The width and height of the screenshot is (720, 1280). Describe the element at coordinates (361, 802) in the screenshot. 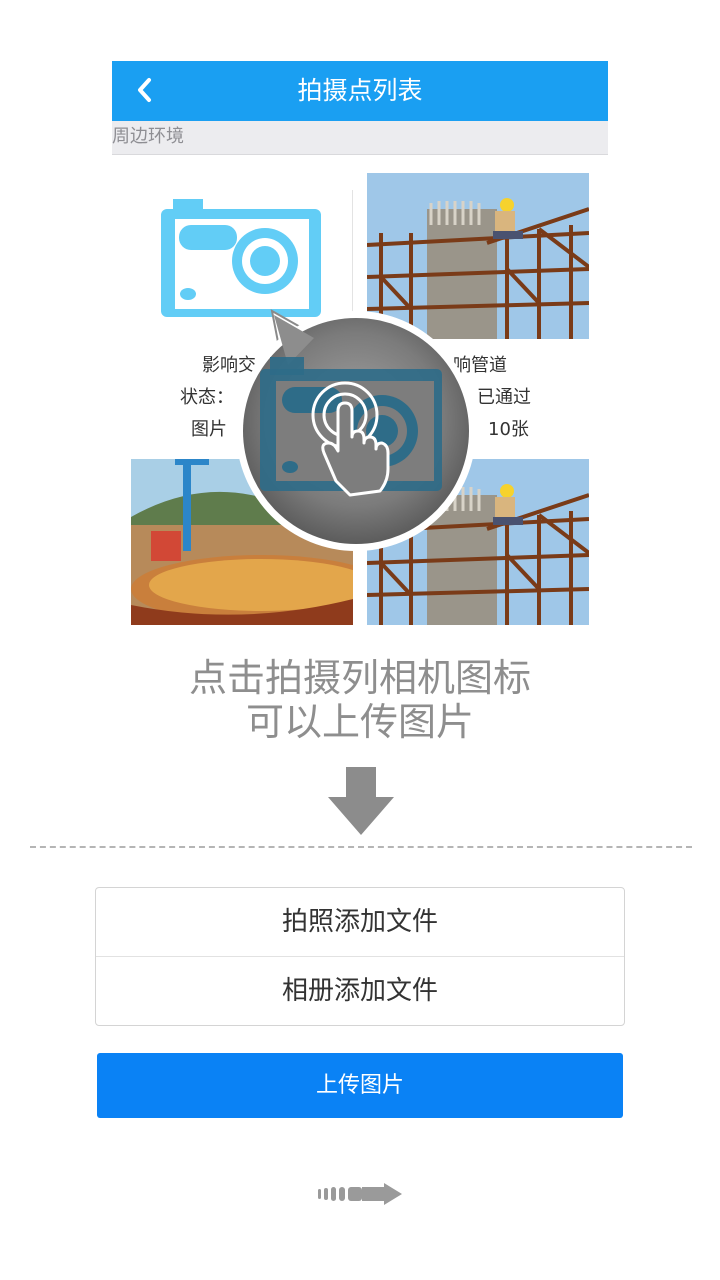

I see `arrow-down-icon` at that location.